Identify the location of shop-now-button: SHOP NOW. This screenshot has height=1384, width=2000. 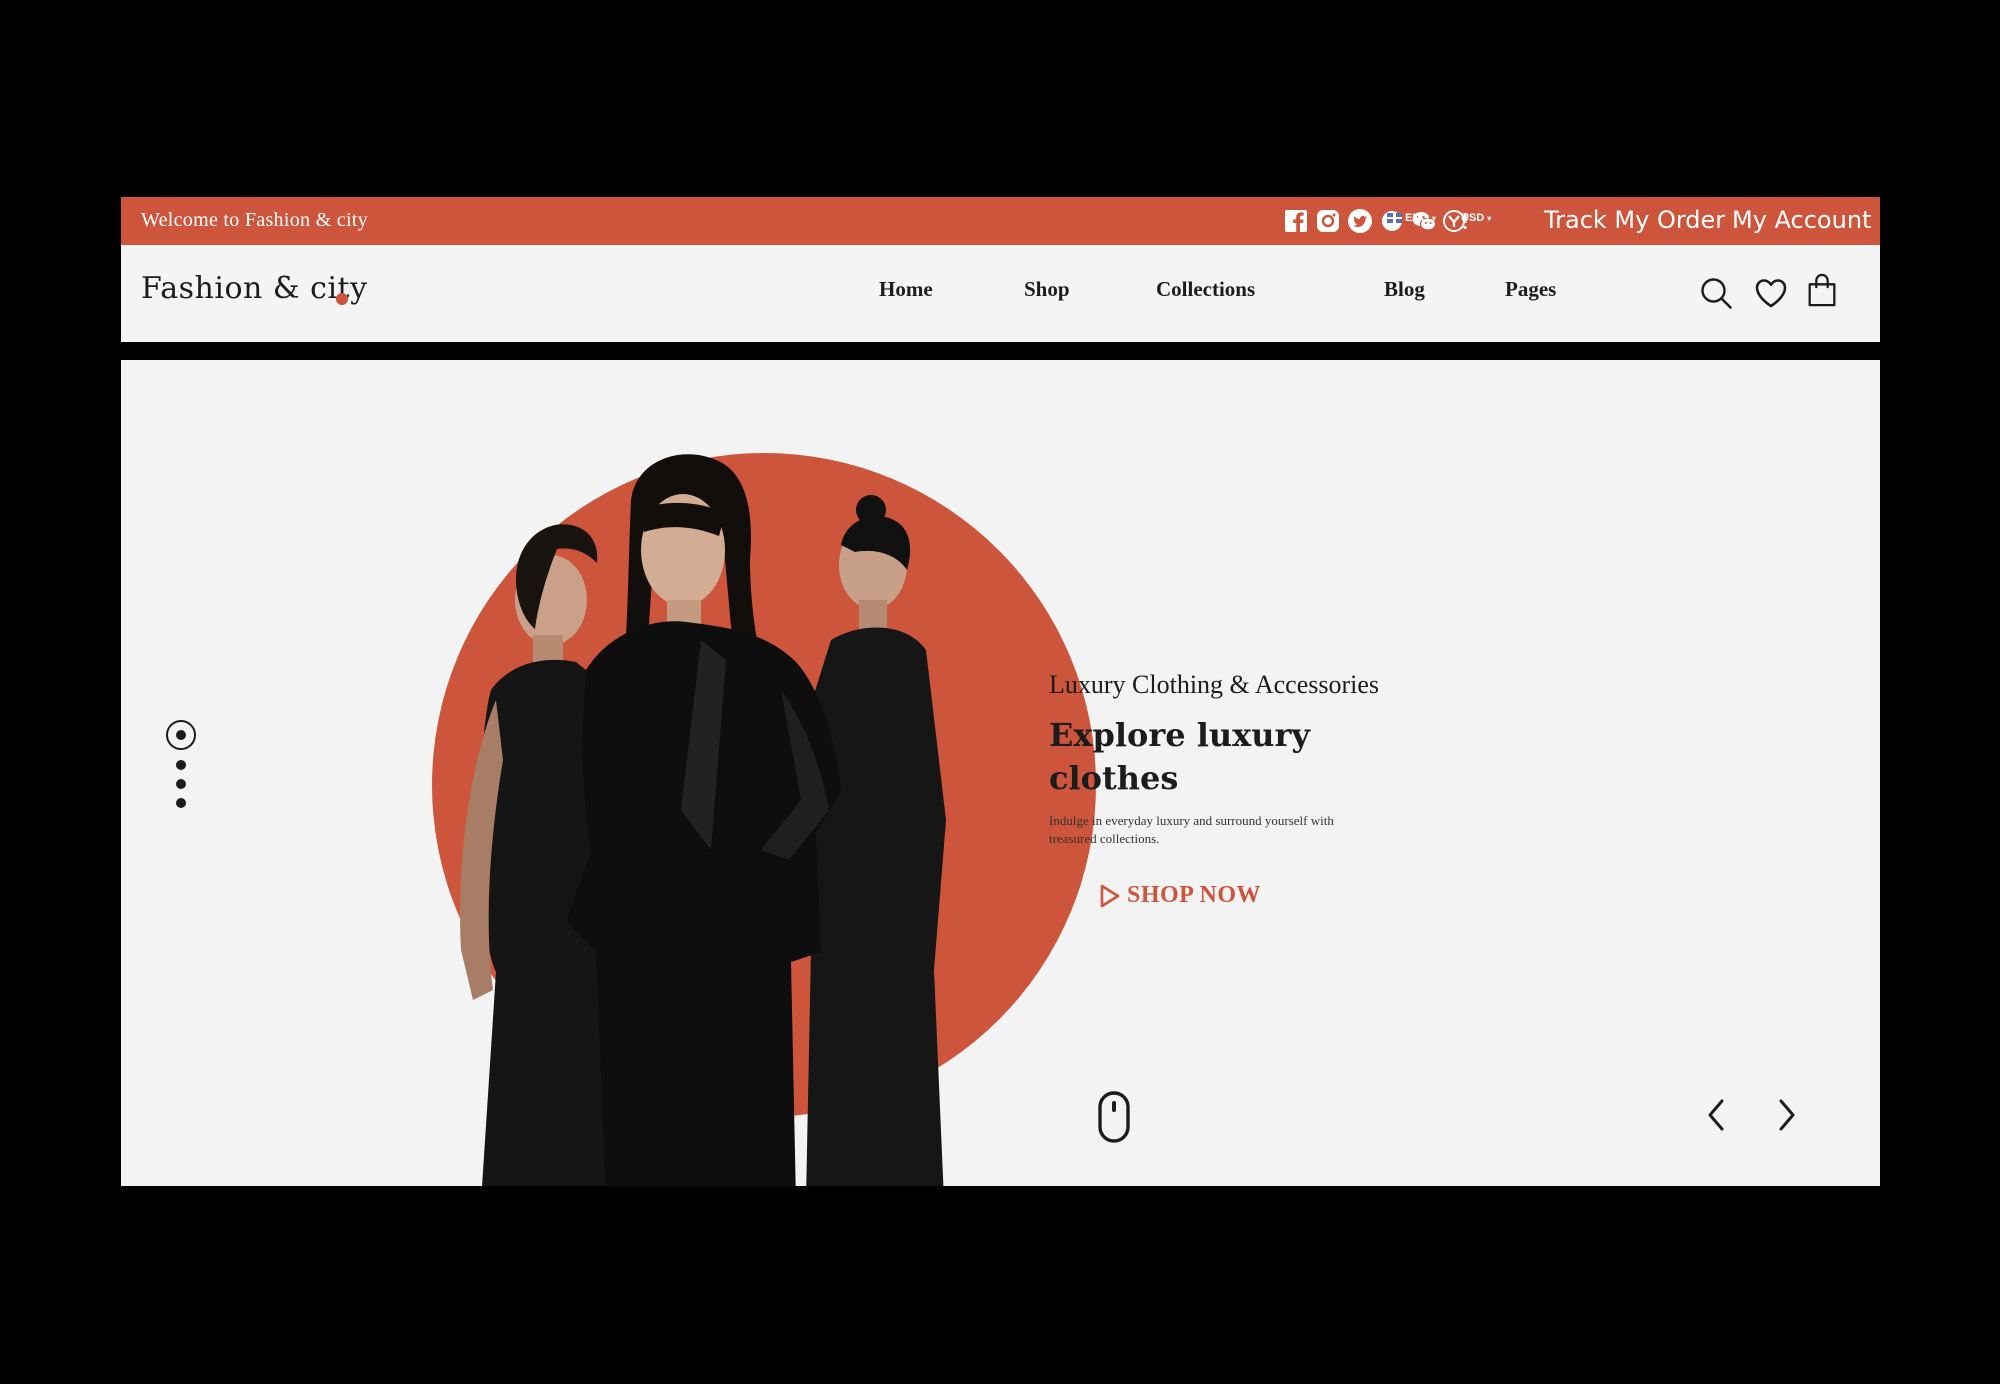
(1180, 895).